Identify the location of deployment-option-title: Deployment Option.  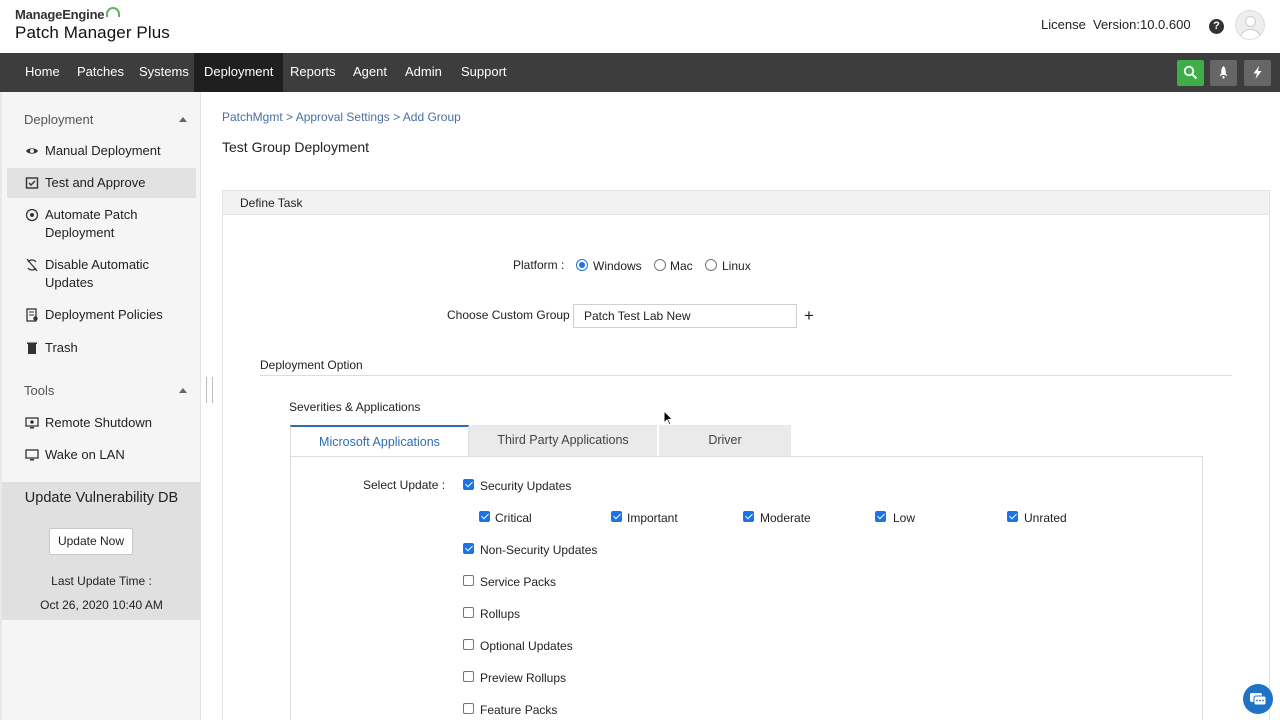
(311, 365).